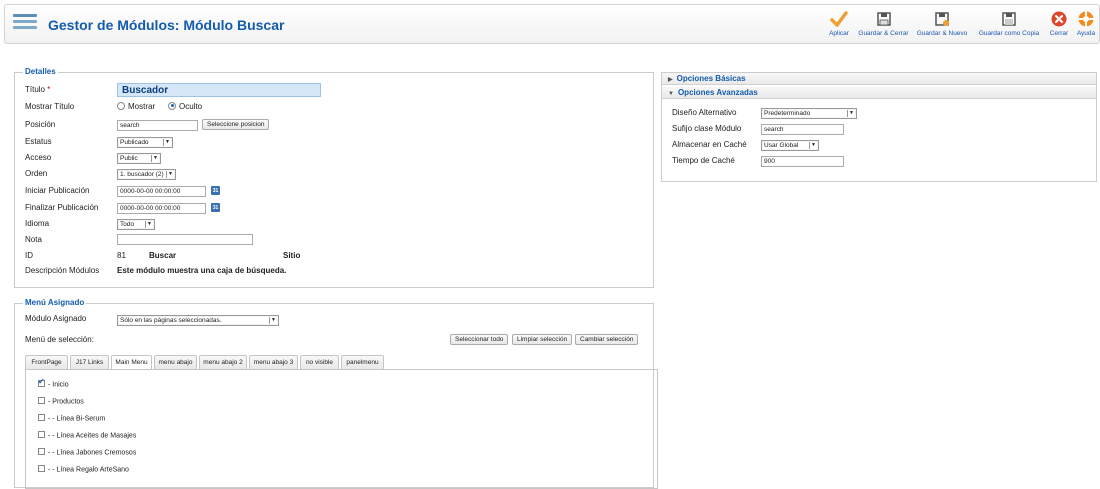 Image resolution: width=1100 pixels, height=489 pixels. What do you see at coordinates (671, 94) in the screenshot?
I see `caret-down-icon: ▼` at bounding box center [671, 94].